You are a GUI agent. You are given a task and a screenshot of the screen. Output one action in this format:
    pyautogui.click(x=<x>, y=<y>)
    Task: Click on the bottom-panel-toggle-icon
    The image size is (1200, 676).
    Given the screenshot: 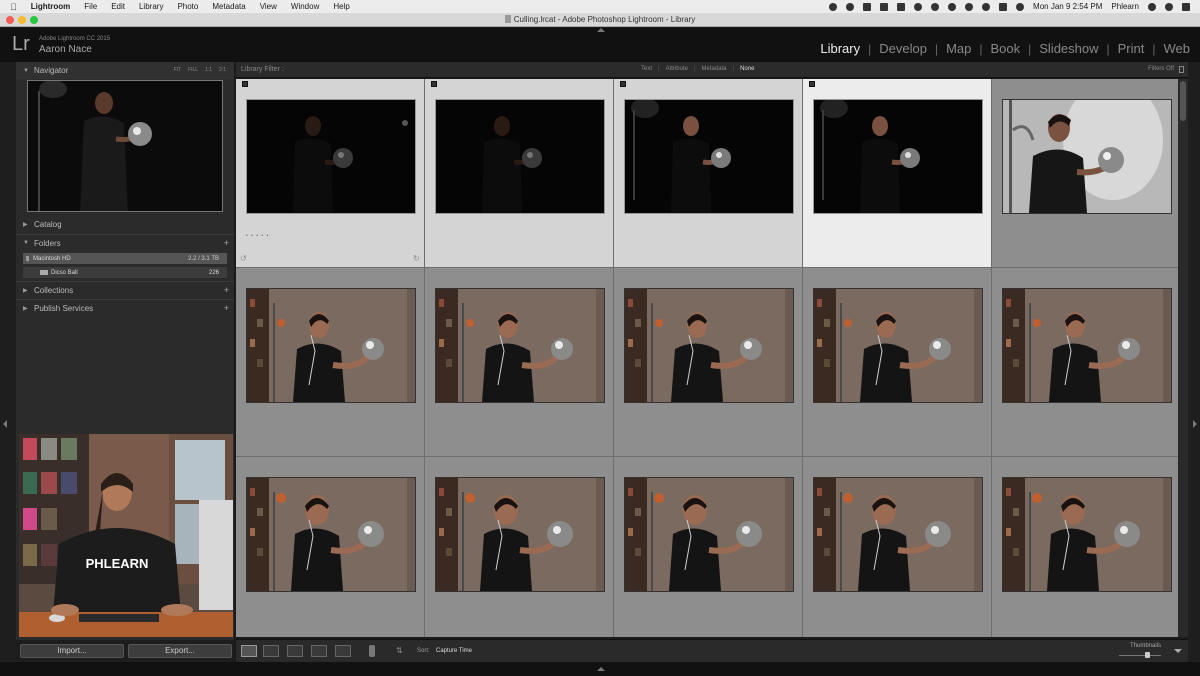 What is the action you would take?
    pyautogui.click(x=601, y=669)
    